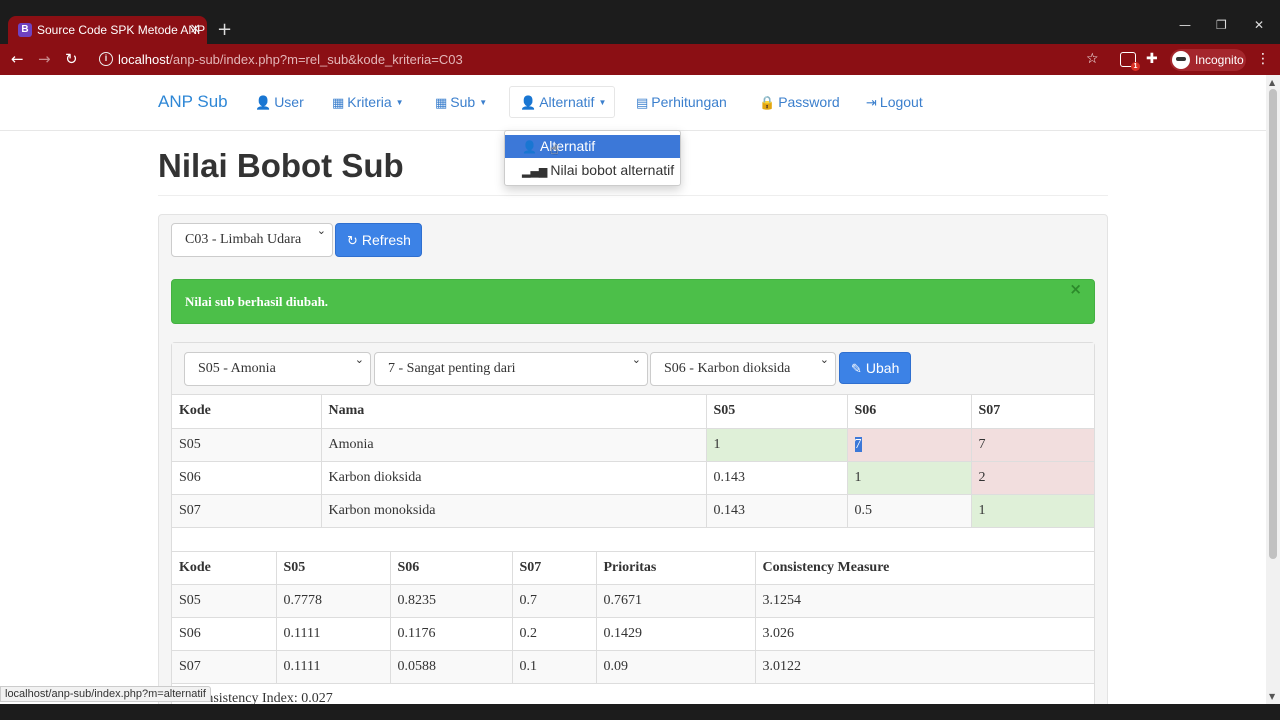 This screenshot has height=720, width=1280. What do you see at coordinates (1185, 25) in the screenshot?
I see `minimize-icon: —` at bounding box center [1185, 25].